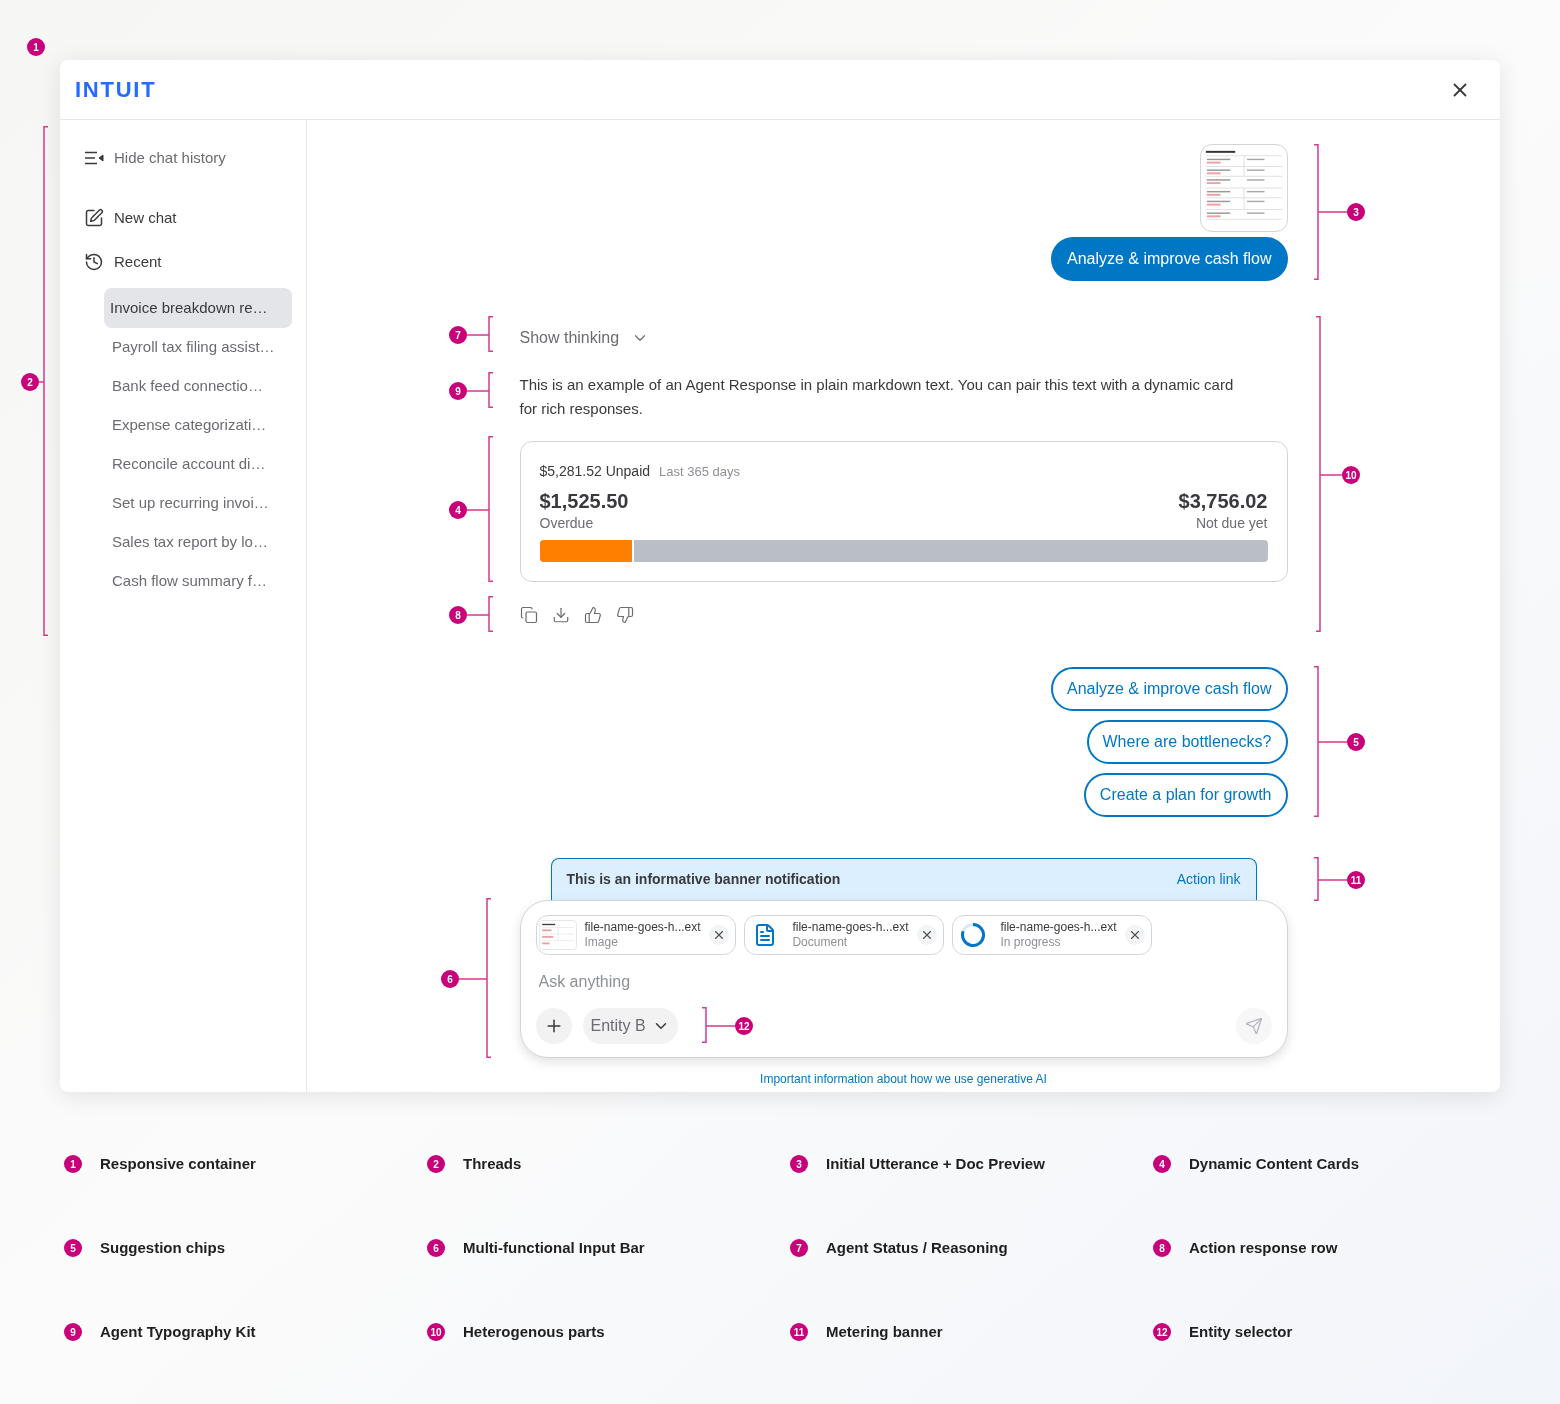 The image size is (1560, 1404). What do you see at coordinates (624, 615) in the screenshot?
I see `thumbs-down-icon` at bounding box center [624, 615].